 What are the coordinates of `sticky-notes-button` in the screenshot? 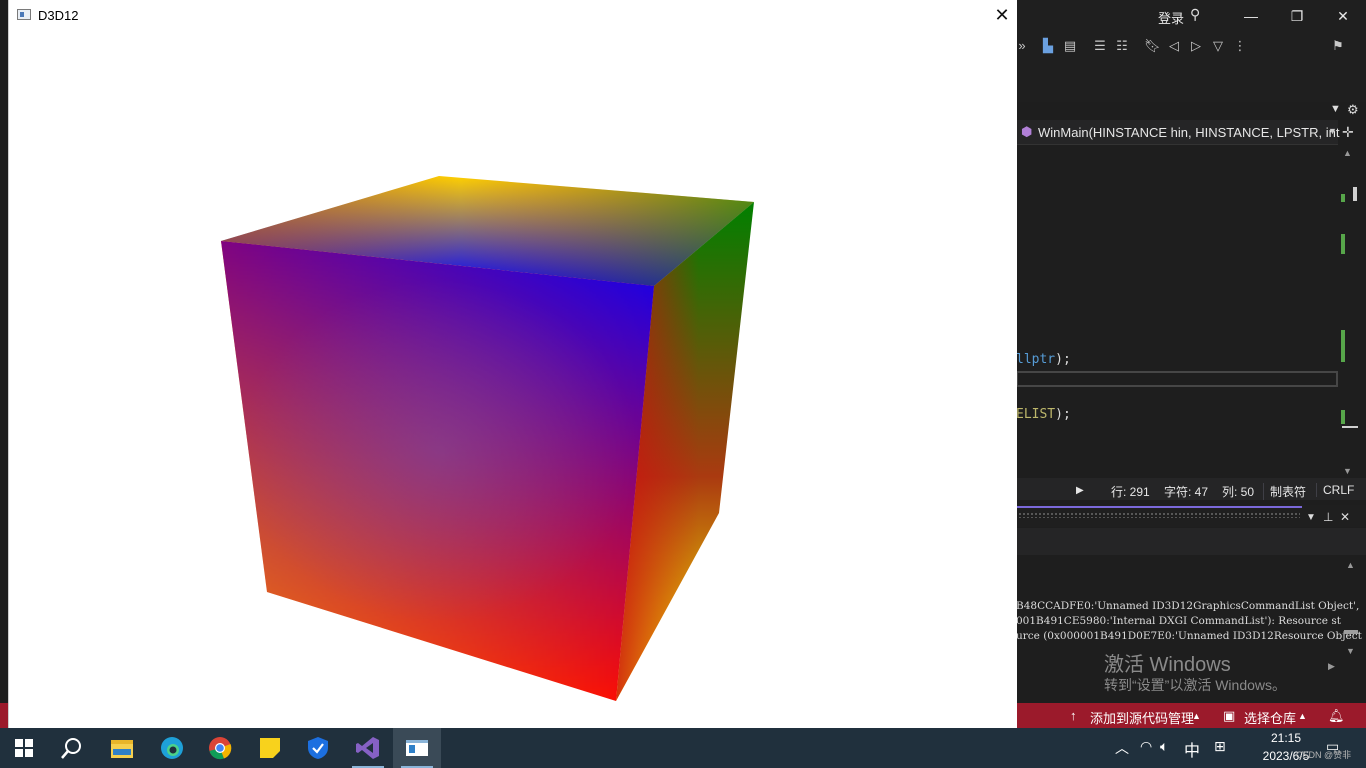 It's located at (270, 748).